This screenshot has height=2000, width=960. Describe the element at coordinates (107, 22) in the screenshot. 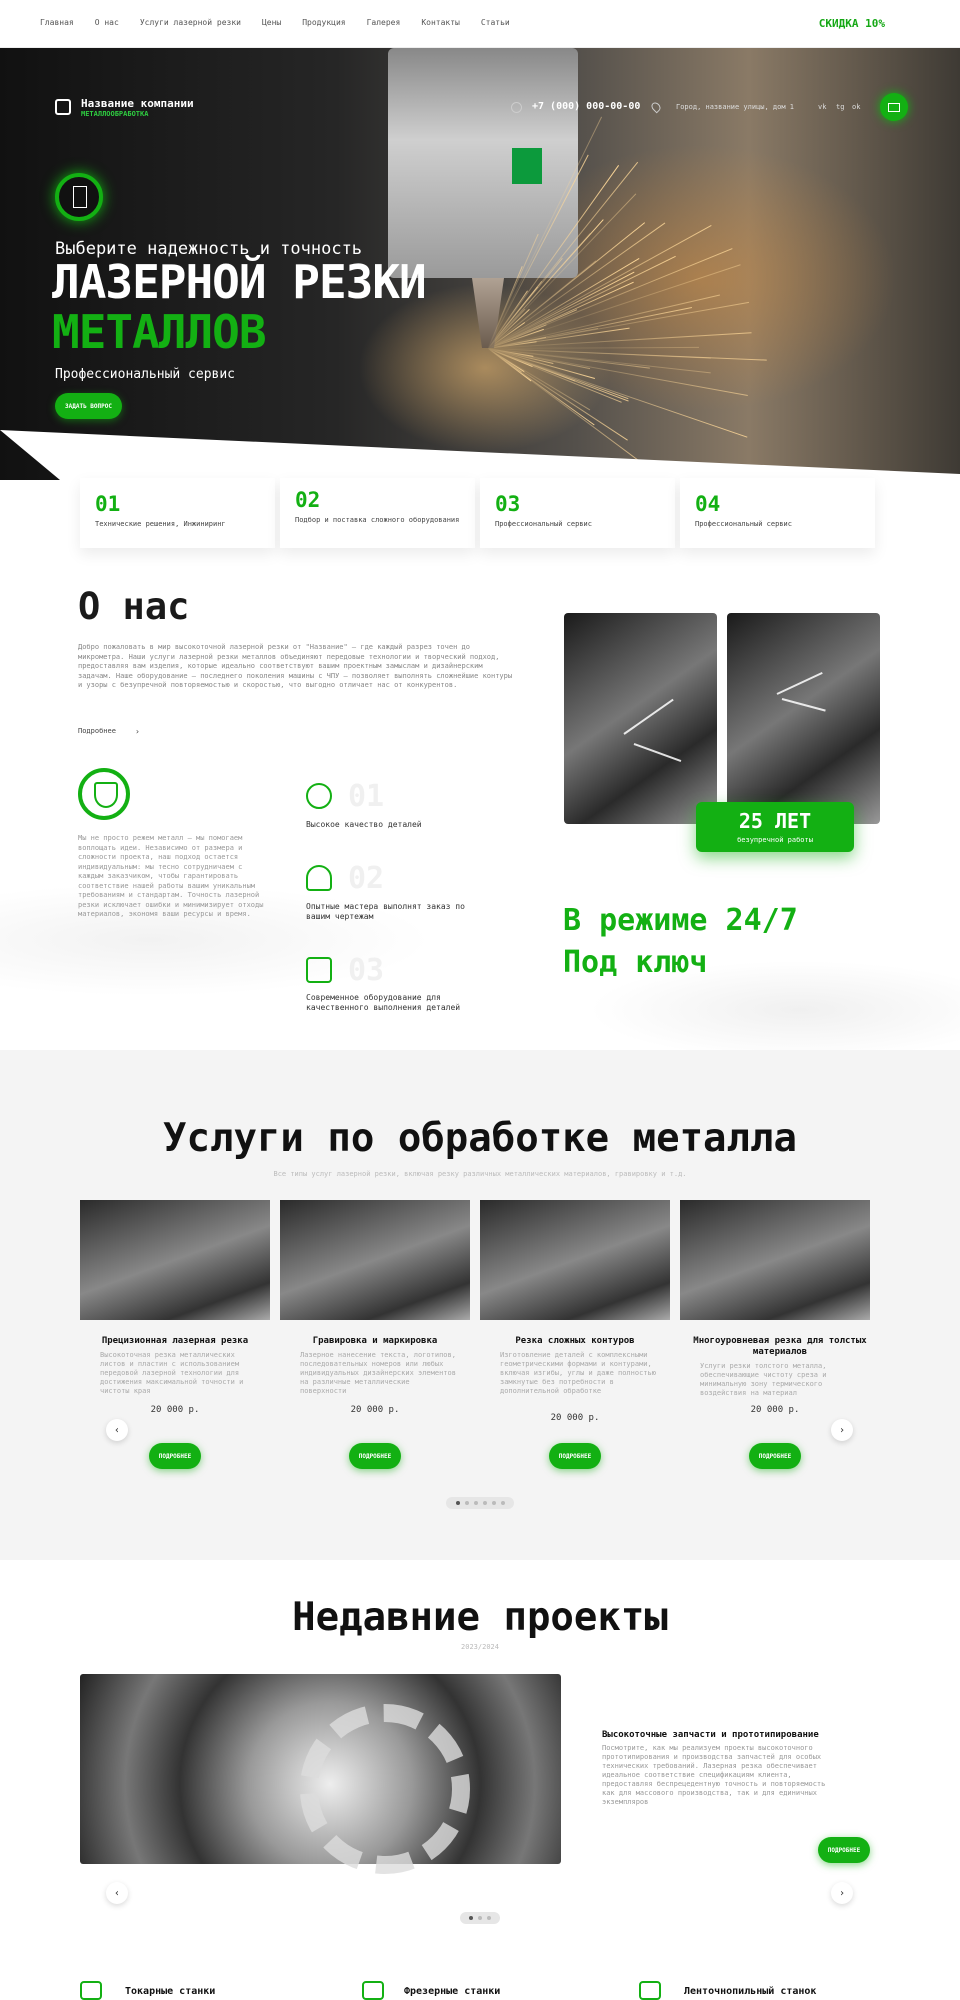

I see `nav-item-about: О нас` at that location.